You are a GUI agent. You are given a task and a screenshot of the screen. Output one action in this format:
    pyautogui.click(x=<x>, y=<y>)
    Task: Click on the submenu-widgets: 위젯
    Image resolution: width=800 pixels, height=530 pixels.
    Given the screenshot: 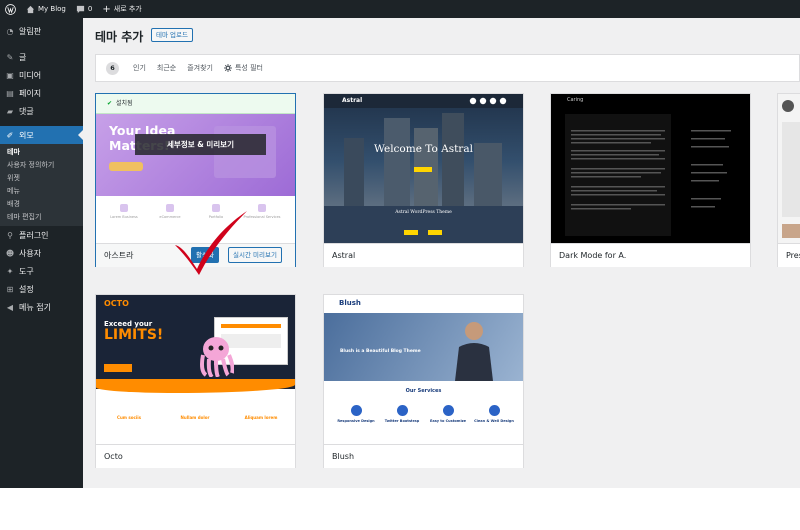 What is the action you would take?
    pyautogui.click(x=41, y=178)
    